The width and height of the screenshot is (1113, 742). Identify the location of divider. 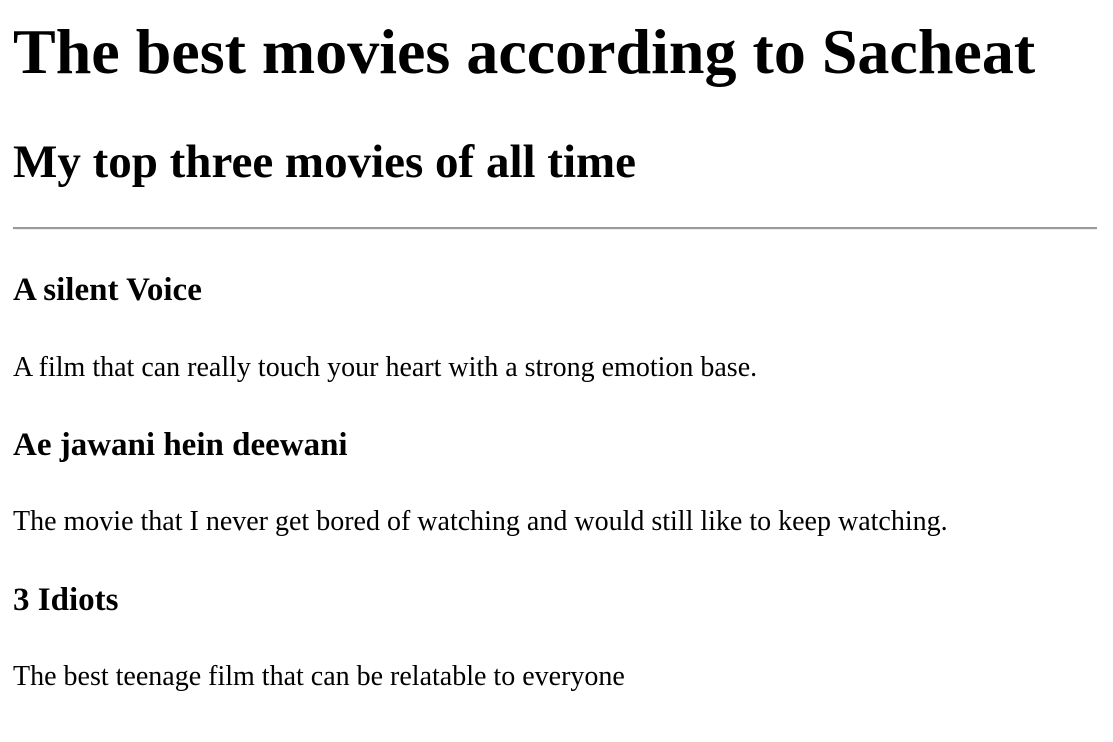
(555, 228).